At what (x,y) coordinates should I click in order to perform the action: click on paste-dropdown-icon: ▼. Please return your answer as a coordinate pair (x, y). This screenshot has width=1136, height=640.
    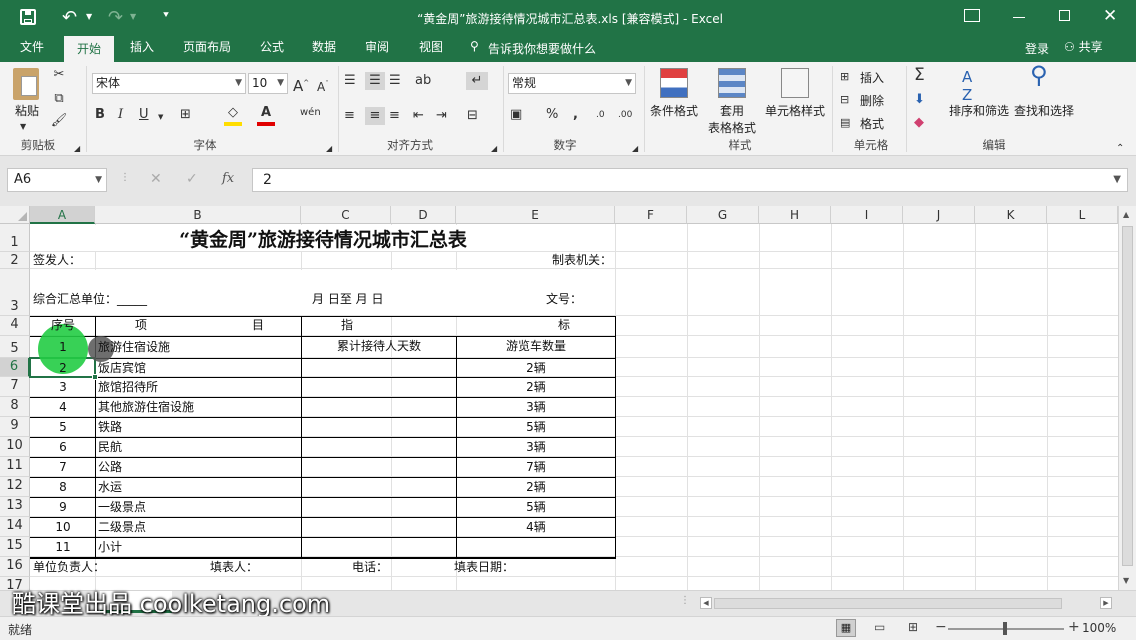
    Looking at the image, I should click on (23, 127).